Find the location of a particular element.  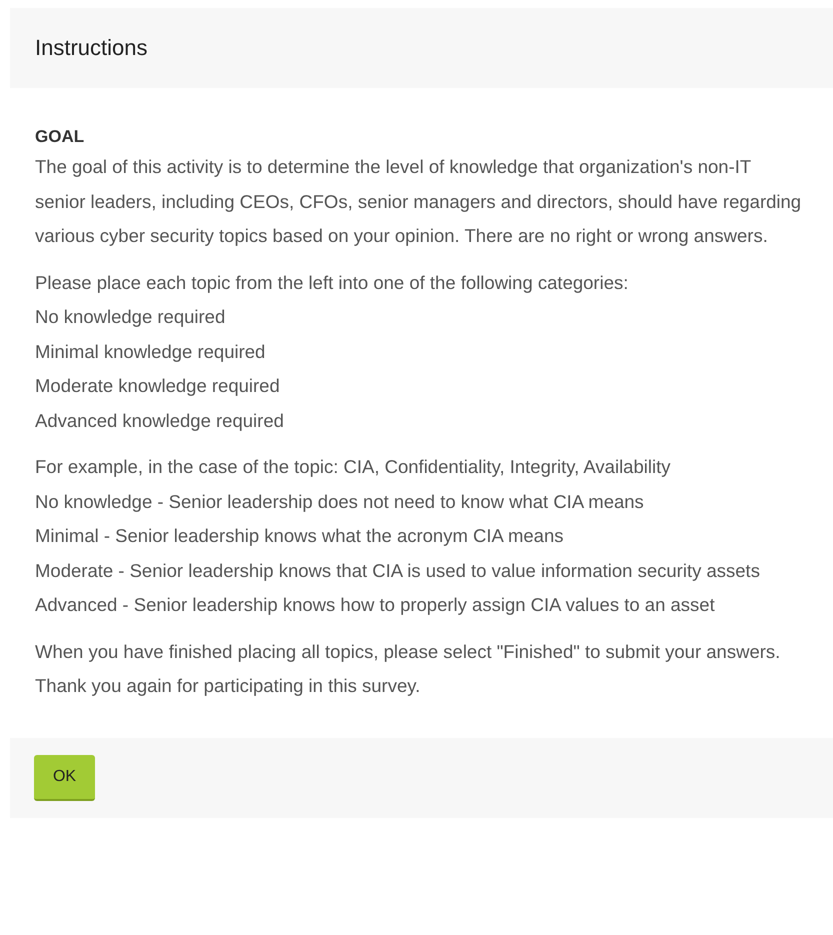

instruction-text: When you have finished placing all topics, please select "Finished" to submit your answers. Thank you again for participating in this survey. is located at coordinates (408, 669).